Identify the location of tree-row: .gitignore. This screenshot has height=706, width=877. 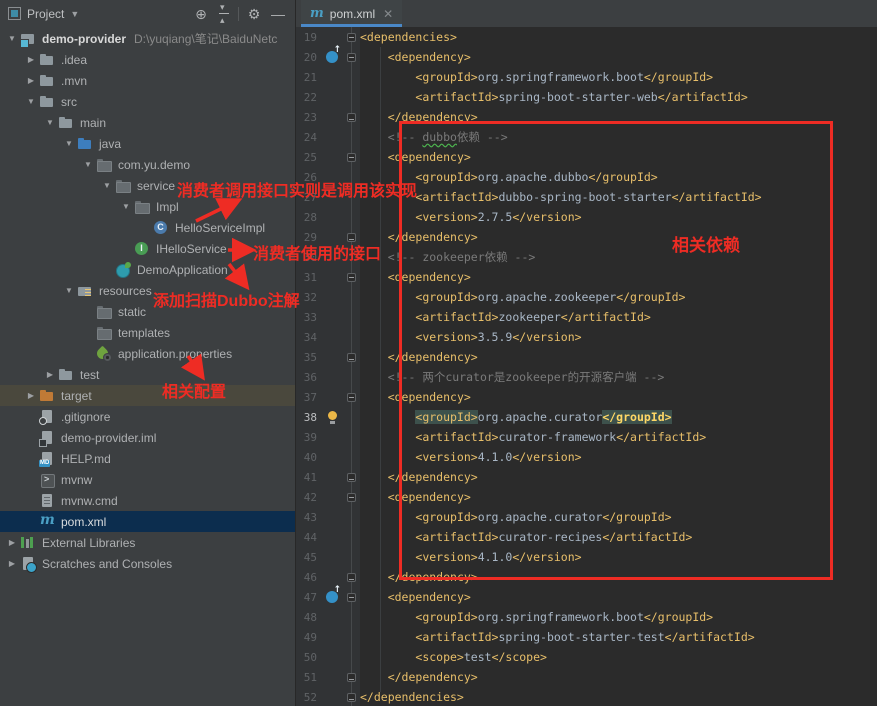
(147, 416).